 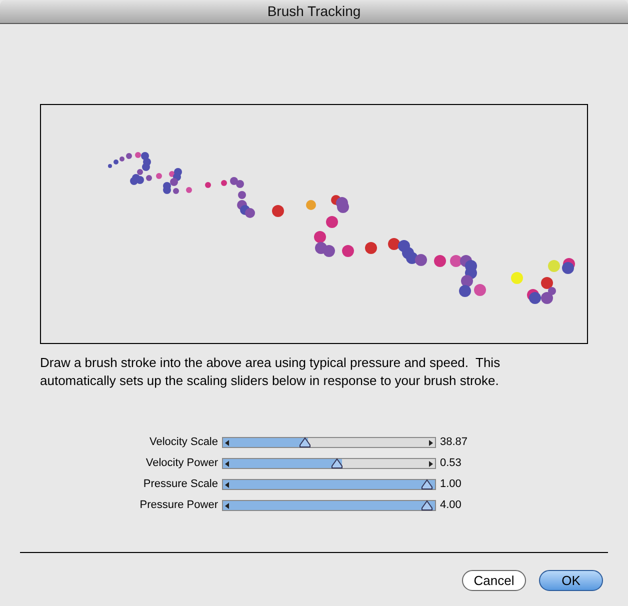 What do you see at coordinates (451, 463) in the screenshot?
I see `slider-value: 0.53` at bounding box center [451, 463].